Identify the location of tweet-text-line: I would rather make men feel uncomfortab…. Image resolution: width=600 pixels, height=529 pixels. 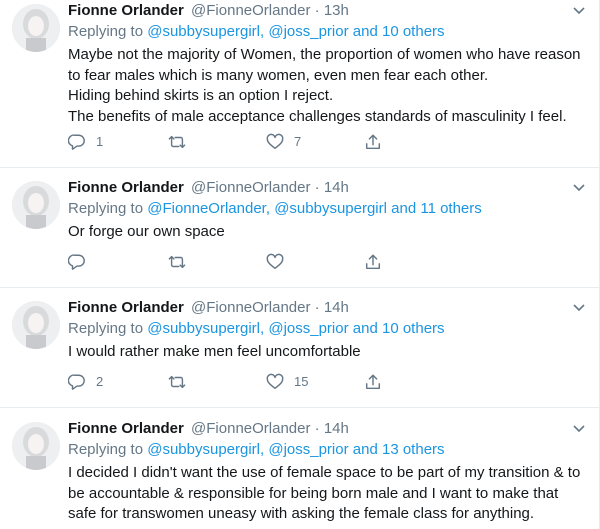
(214, 351).